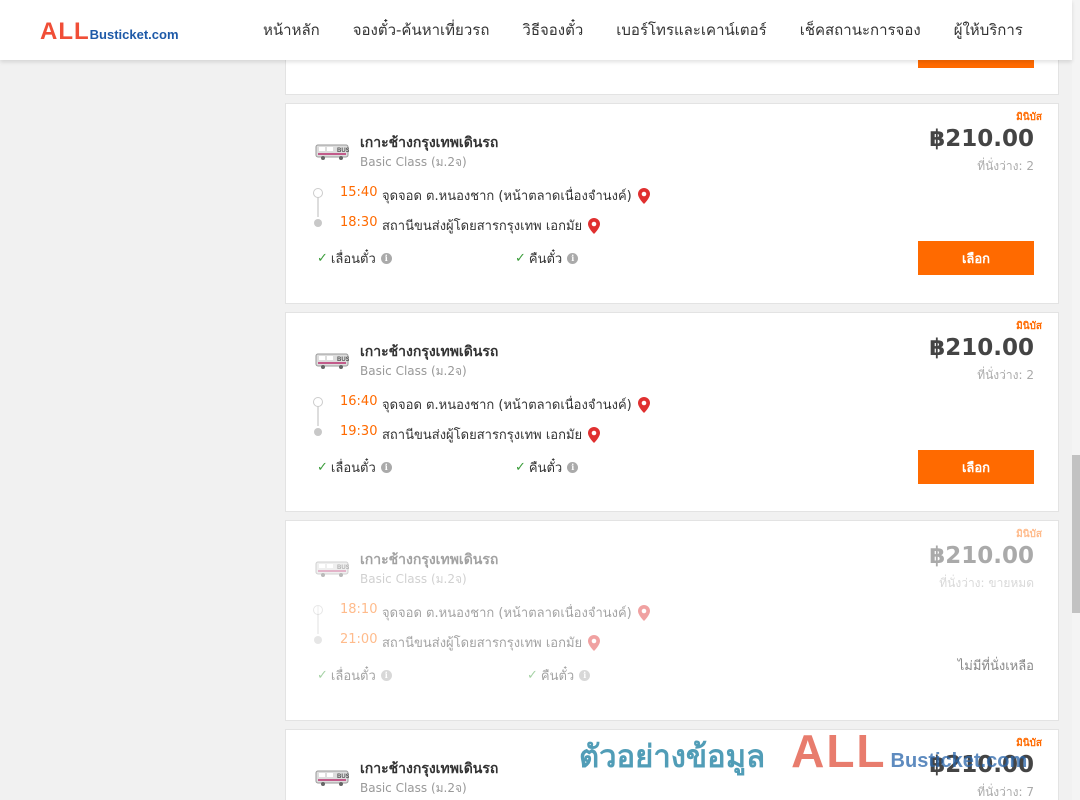 The width and height of the screenshot is (1080, 800). What do you see at coordinates (552, 30) in the screenshot?
I see `nav-how-to-book: วิธีจองตั๋ว` at bounding box center [552, 30].